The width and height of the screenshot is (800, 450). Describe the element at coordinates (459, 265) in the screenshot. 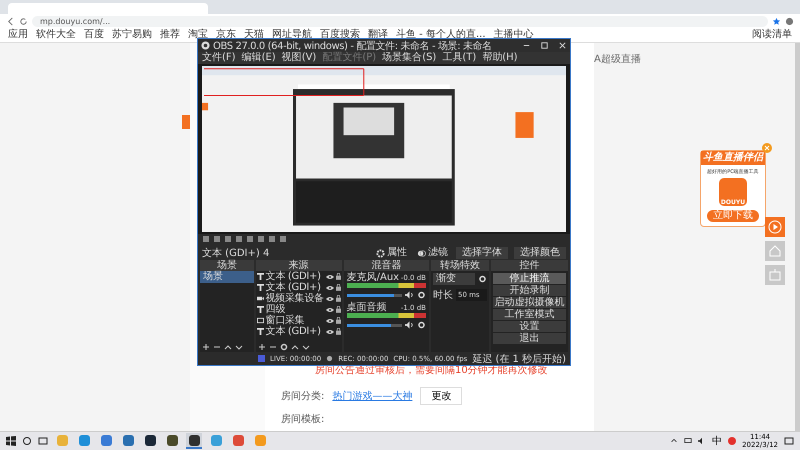

I see `dock-title: 转场特效` at that location.